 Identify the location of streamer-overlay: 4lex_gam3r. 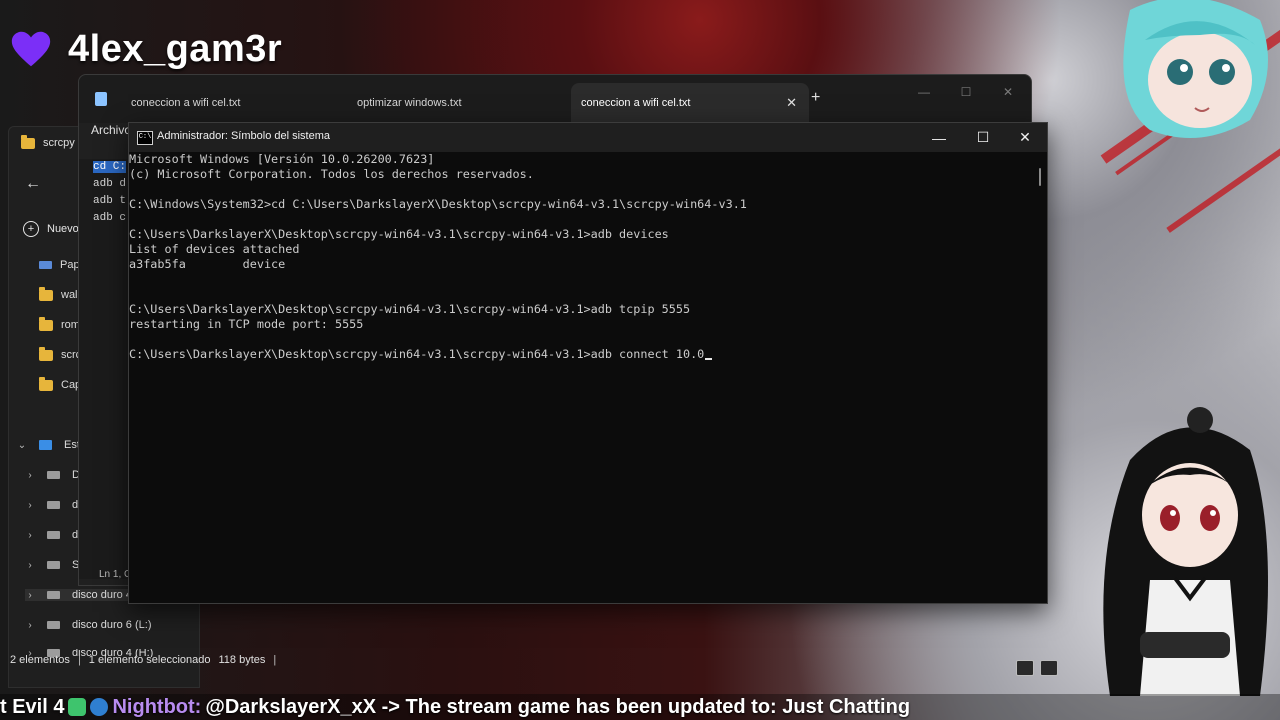
(145, 49).